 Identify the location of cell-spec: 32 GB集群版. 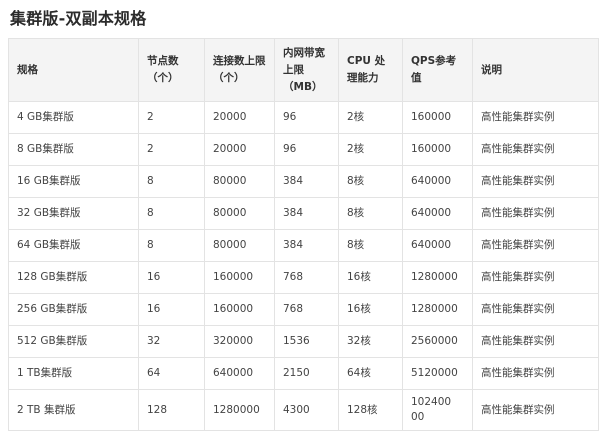
(73, 213).